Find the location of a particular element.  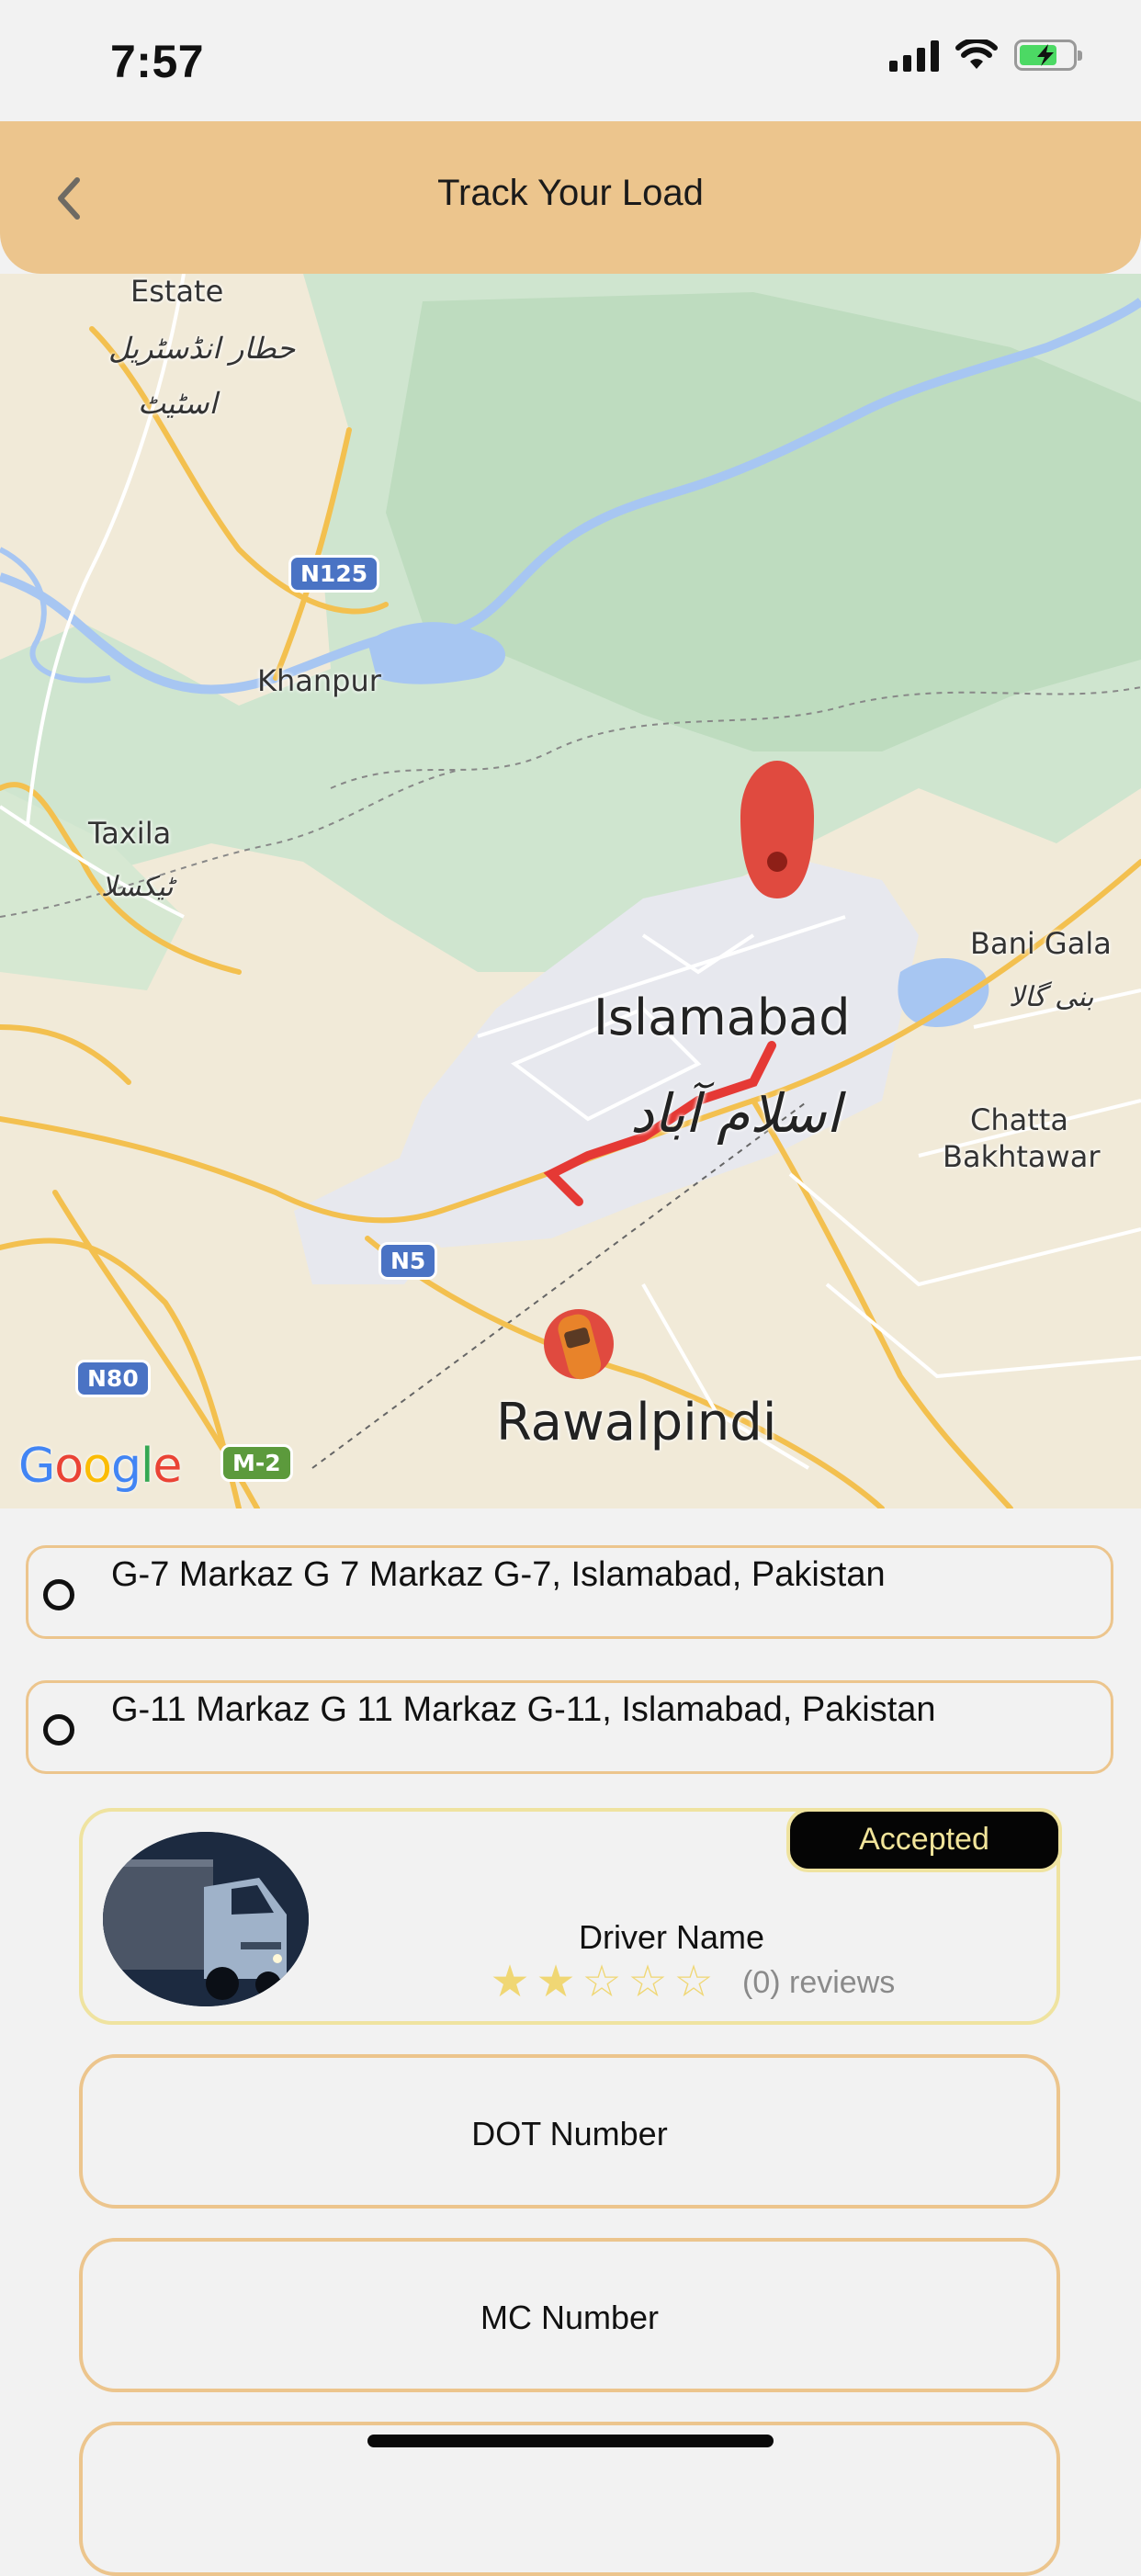

reviews-count: (0) reviews is located at coordinates (819, 1982).